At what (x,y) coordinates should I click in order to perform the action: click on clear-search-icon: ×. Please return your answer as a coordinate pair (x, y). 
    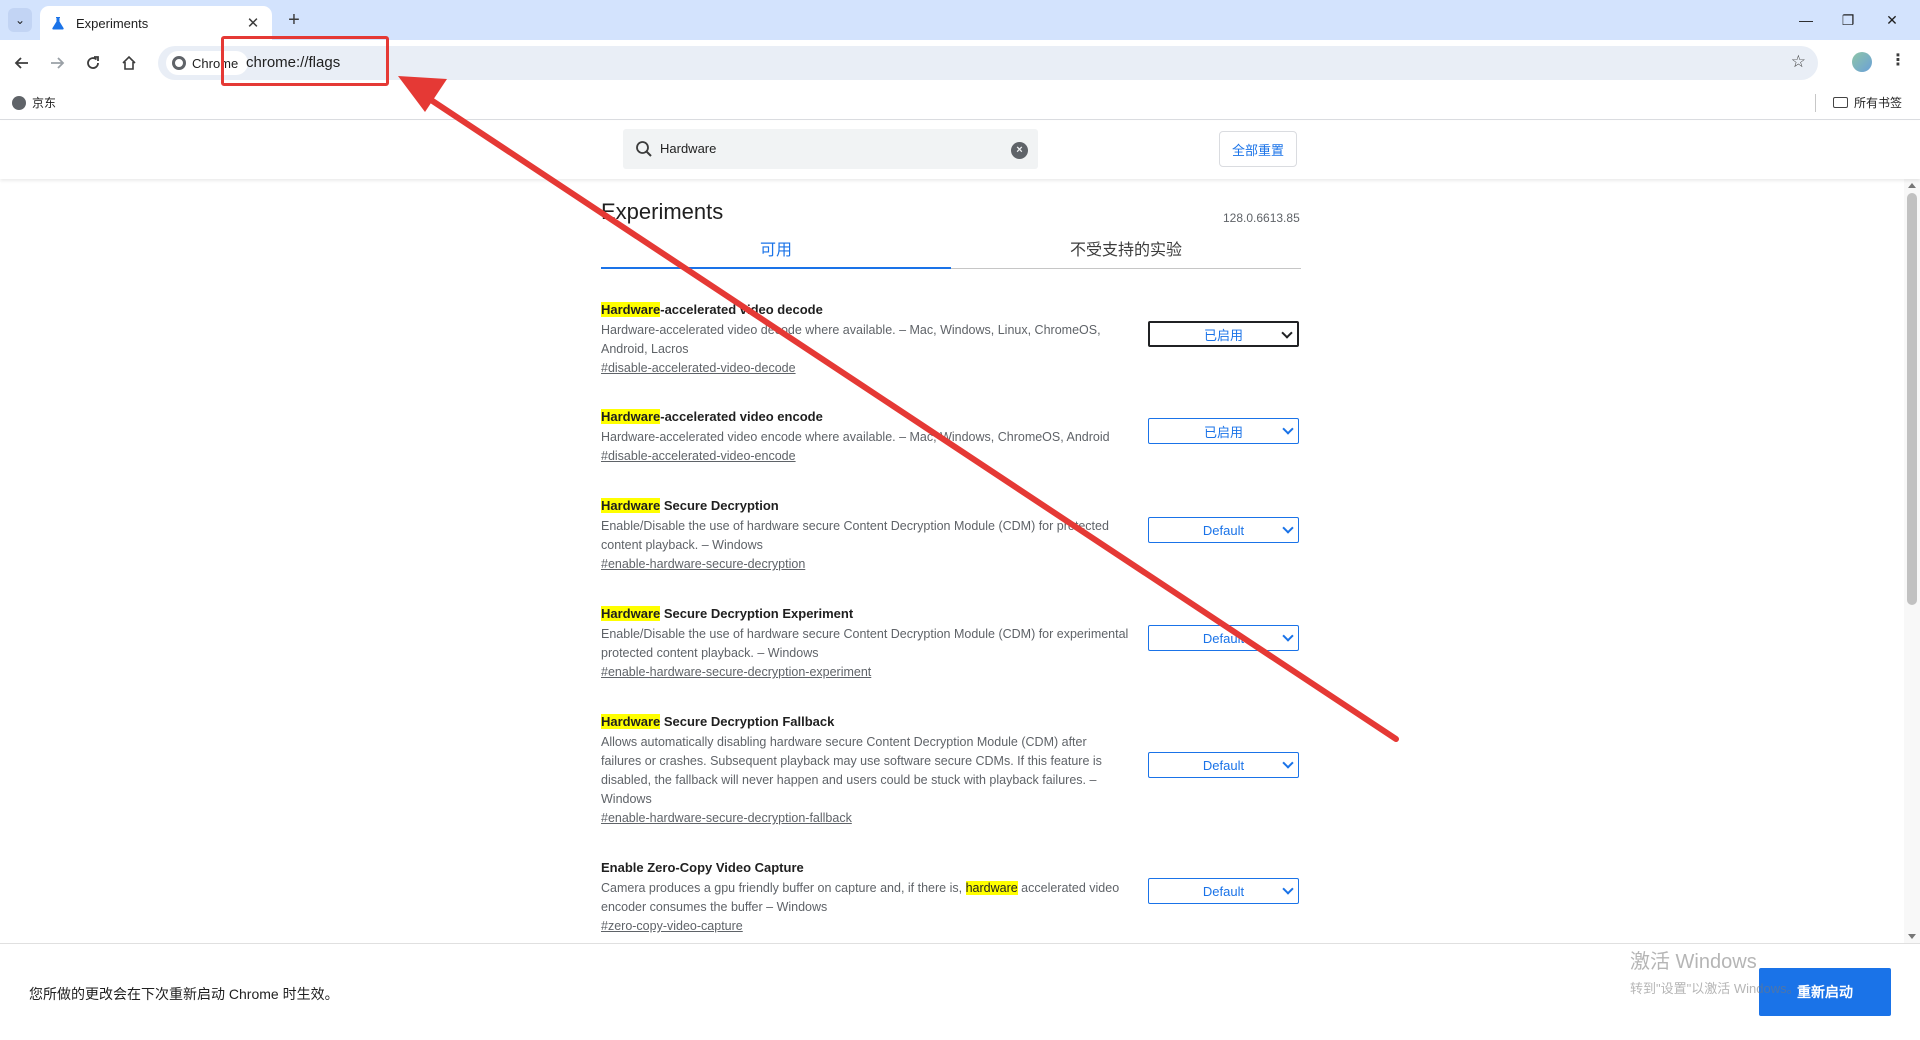
    Looking at the image, I should click on (1019, 150).